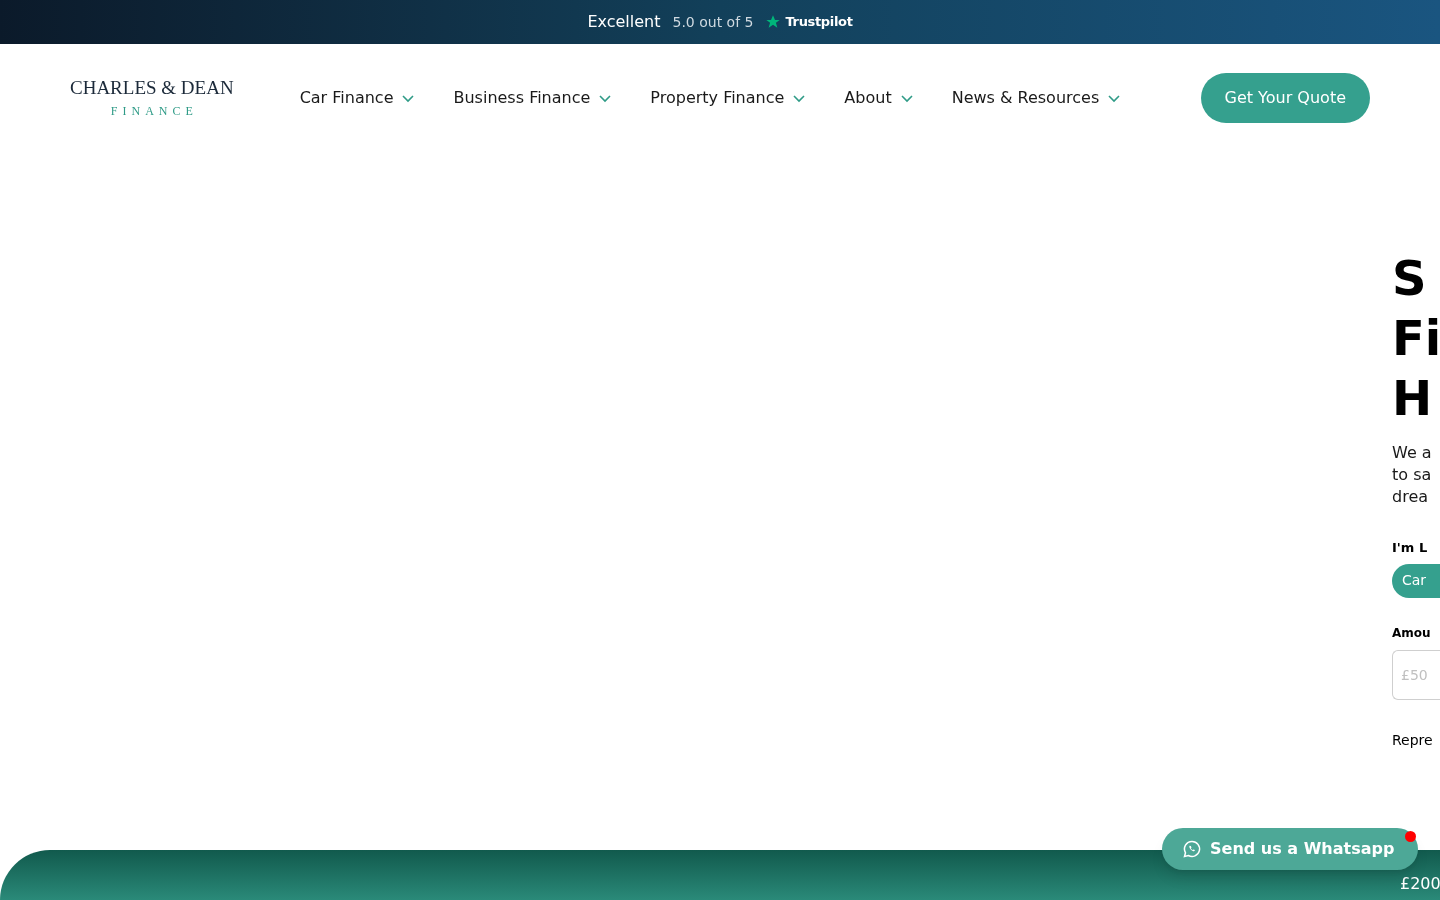 The height and width of the screenshot is (900, 1440). What do you see at coordinates (533, 98) in the screenshot?
I see `nav-link: Business Finance` at bounding box center [533, 98].